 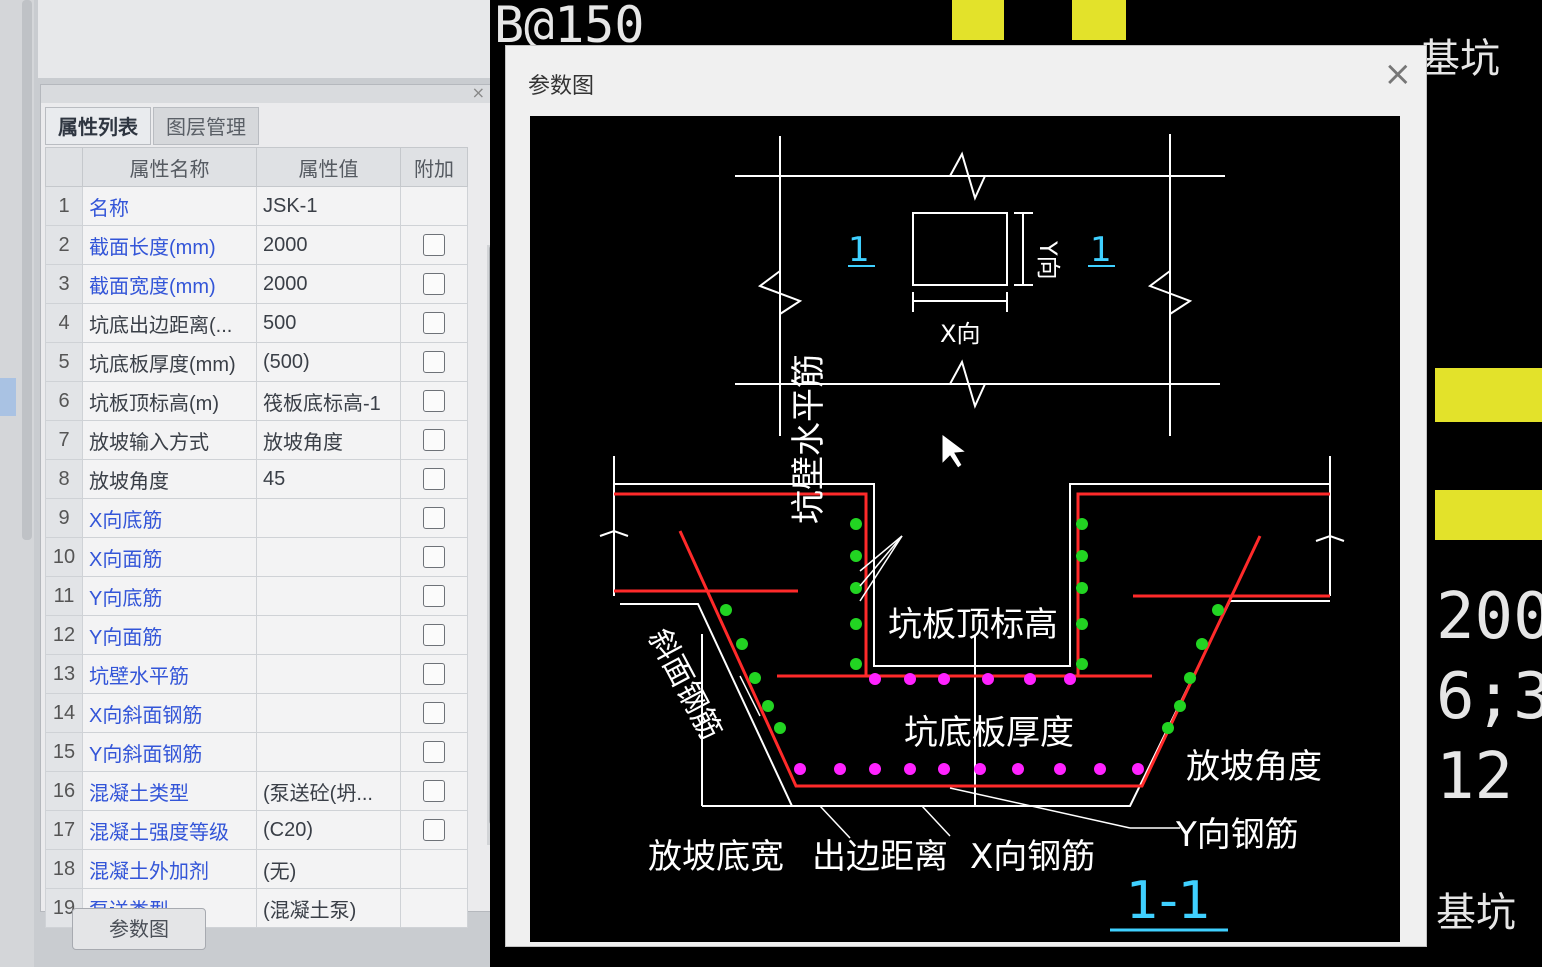 I want to click on table-row: 8 放坡角度 45, so click(x=256, y=479).